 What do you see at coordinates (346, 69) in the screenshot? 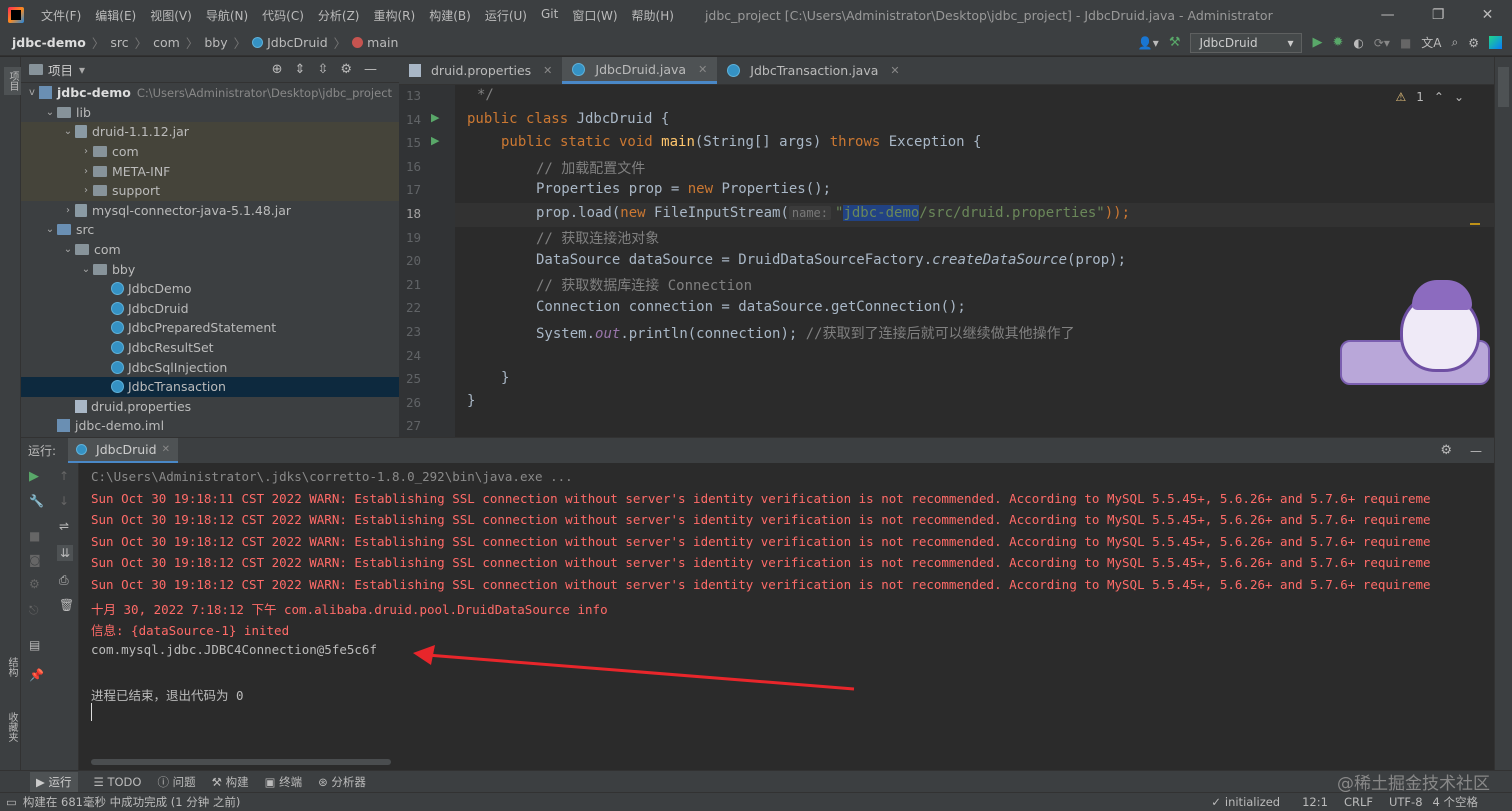
I see `gear-icon: ⚙` at bounding box center [346, 69].